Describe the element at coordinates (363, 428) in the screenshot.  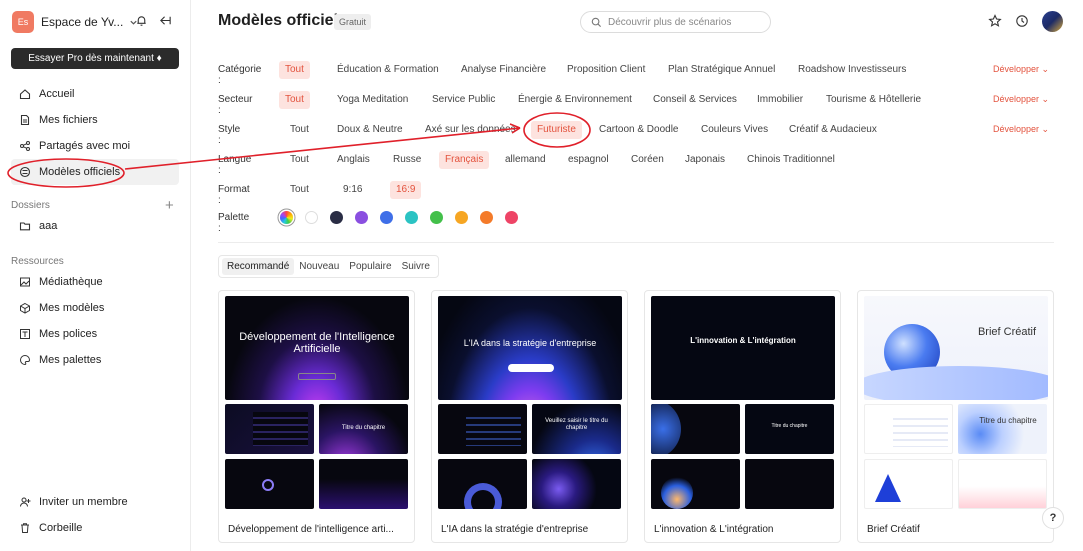
I see `thumbnail-chapter: Titre du chapitre` at that location.